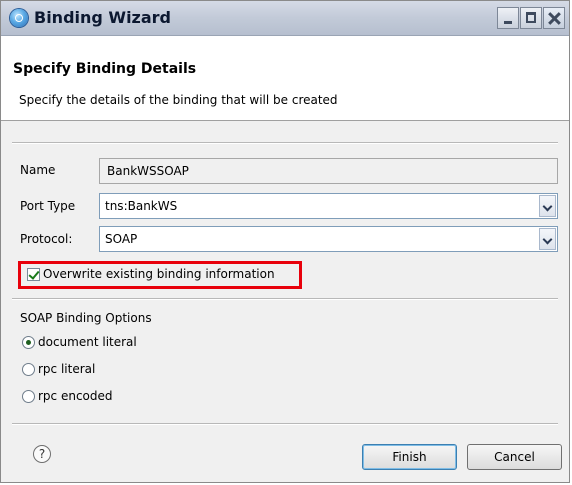 The height and width of the screenshot is (485, 572). I want to click on soap-options-label: SOAP Binding Options, so click(86, 318).